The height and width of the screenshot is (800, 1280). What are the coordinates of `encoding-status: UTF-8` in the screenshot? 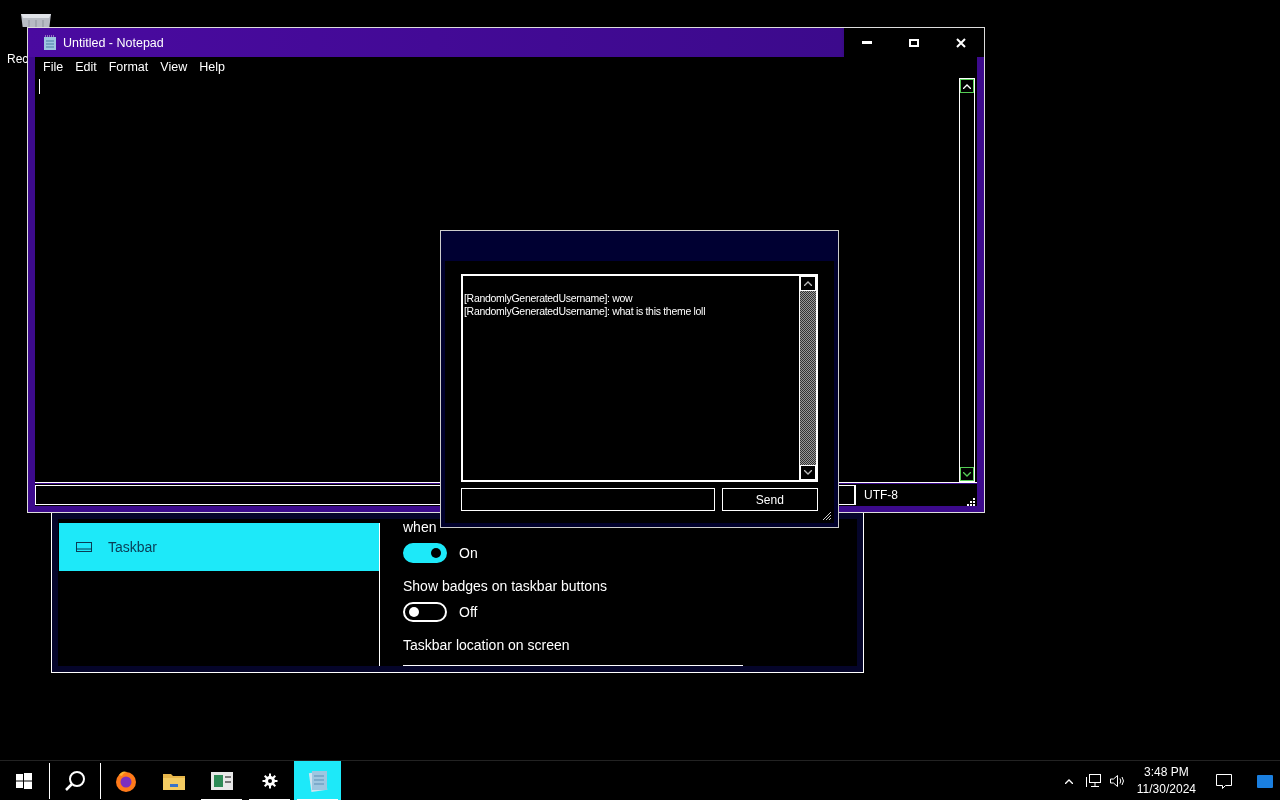 It's located at (910, 495).